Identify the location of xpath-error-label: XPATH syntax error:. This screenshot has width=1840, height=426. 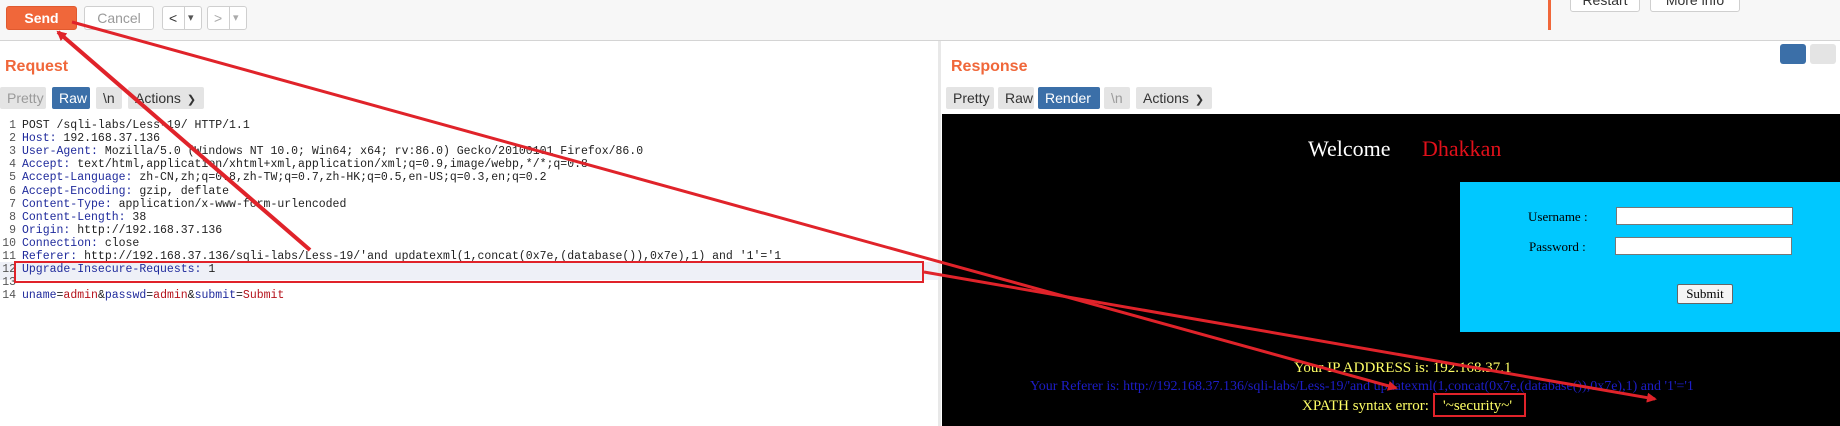
(1365, 406).